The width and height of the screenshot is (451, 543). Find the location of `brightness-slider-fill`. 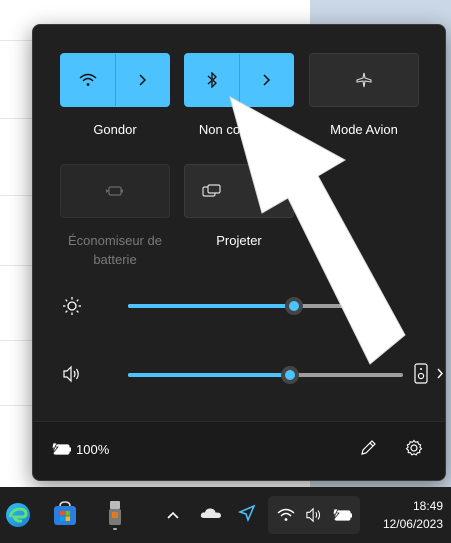

brightness-slider-fill is located at coordinates (211, 306).